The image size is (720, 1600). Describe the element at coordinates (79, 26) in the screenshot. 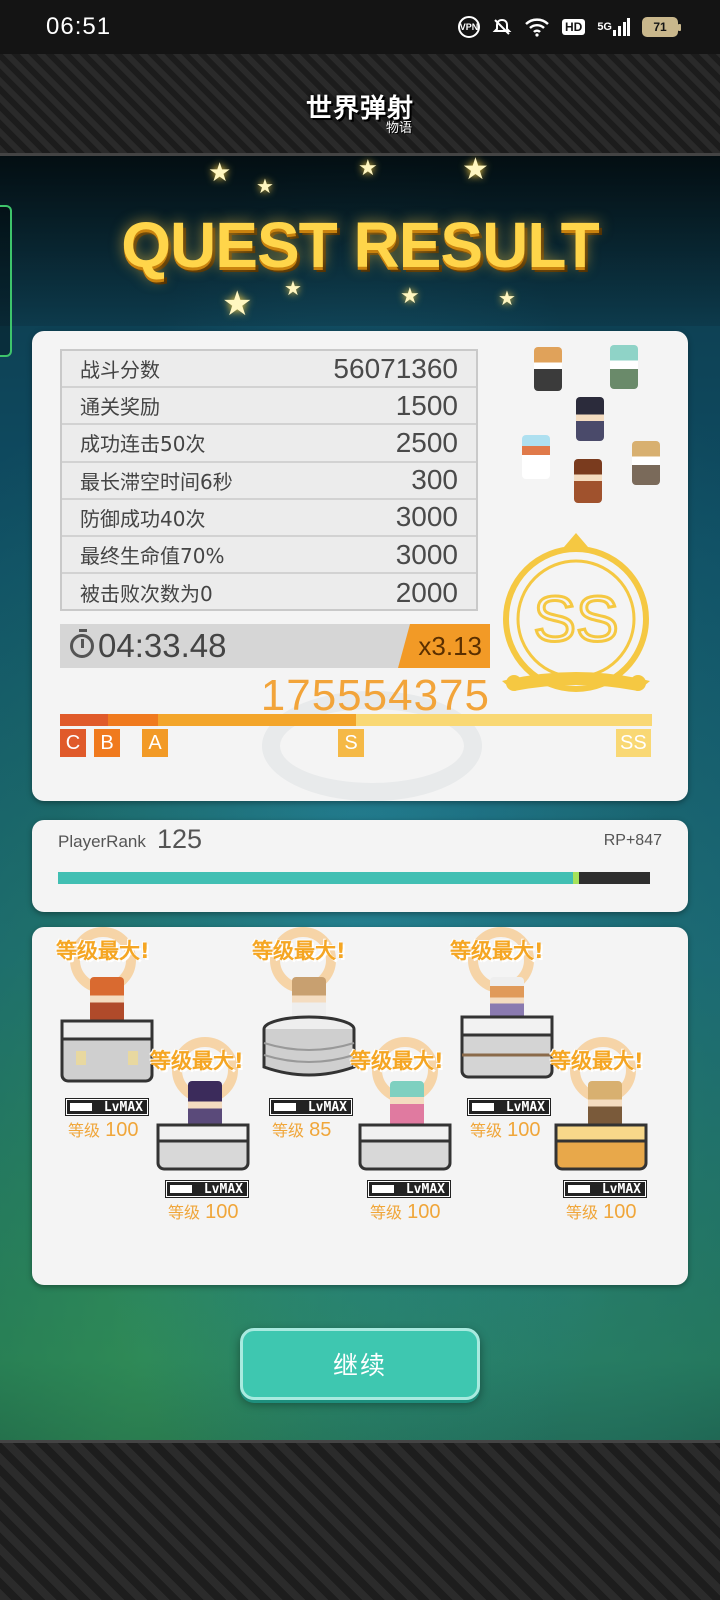

I see `status-time: 06:51` at that location.